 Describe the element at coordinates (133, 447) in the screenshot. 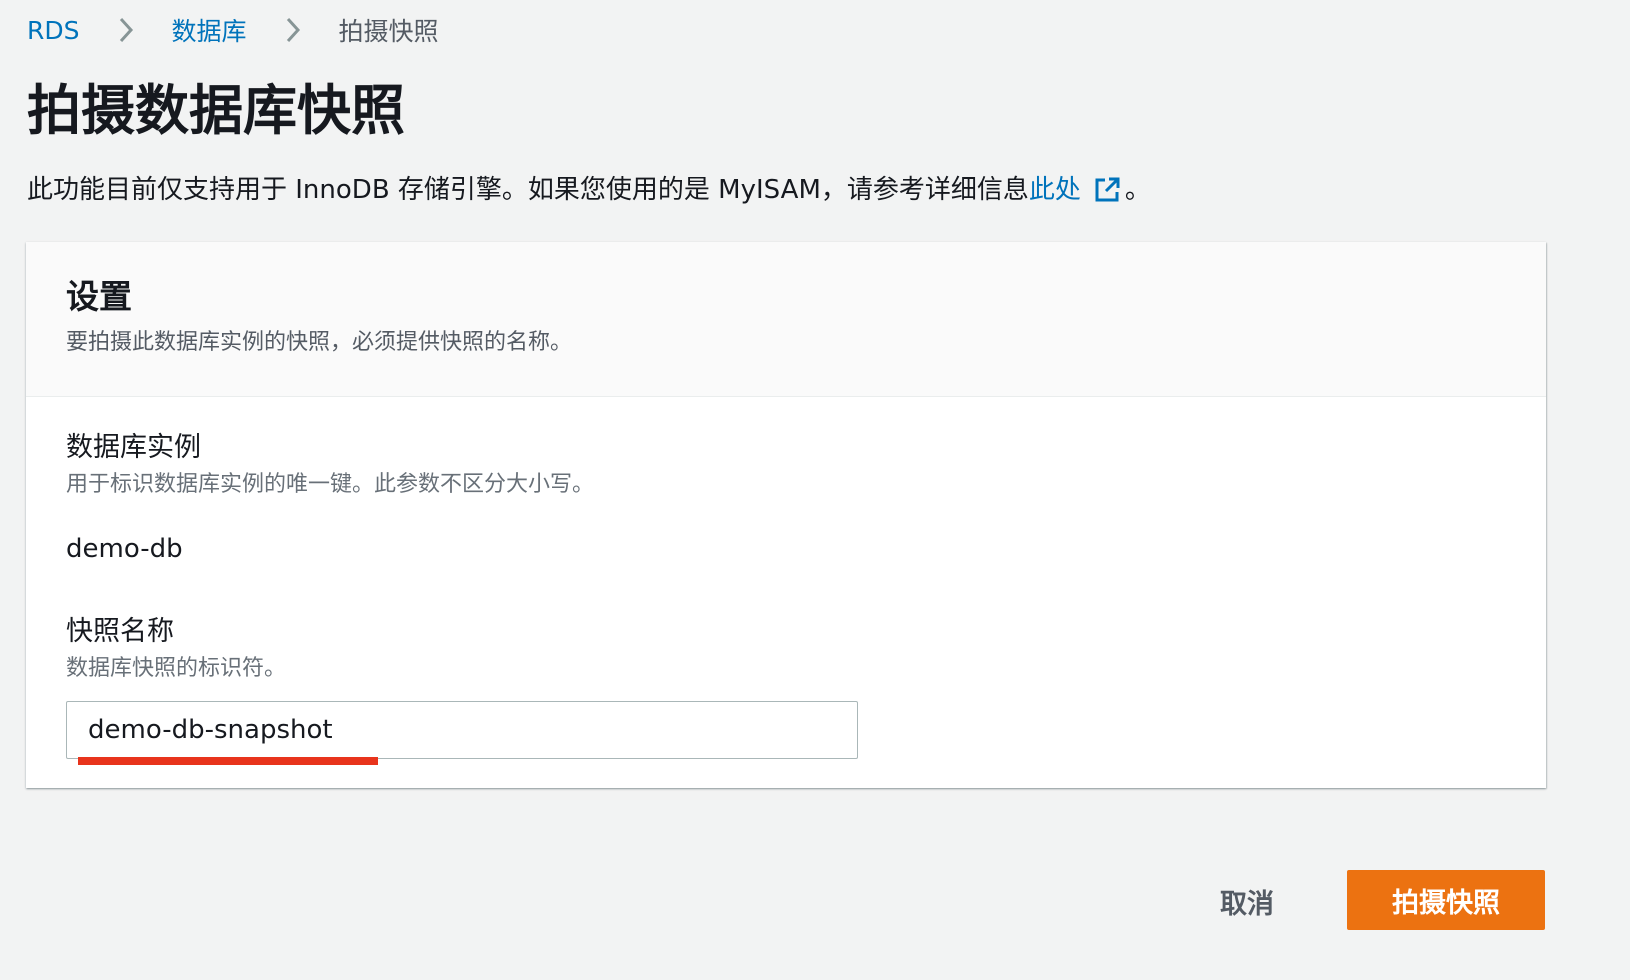

I see `db-instance-label: 数据库实例` at that location.